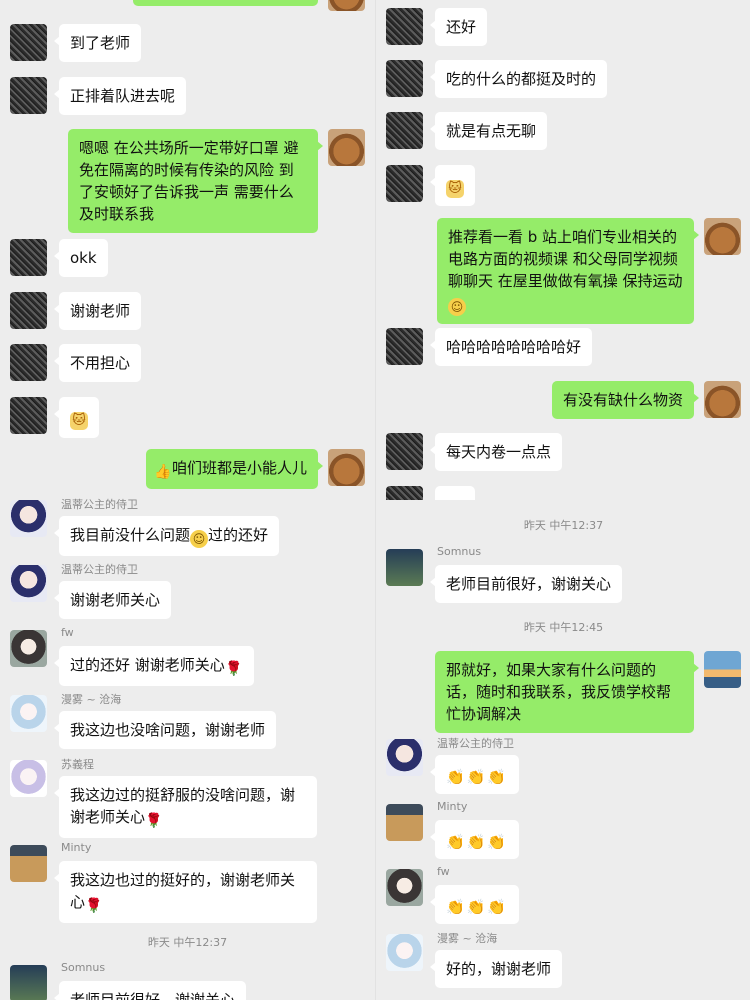 Image resolution: width=750 pixels, height=1000 pixels. I want to click on message-bubble: 我目前没什么问题 ☺ 过的还好, so click(166, 536).